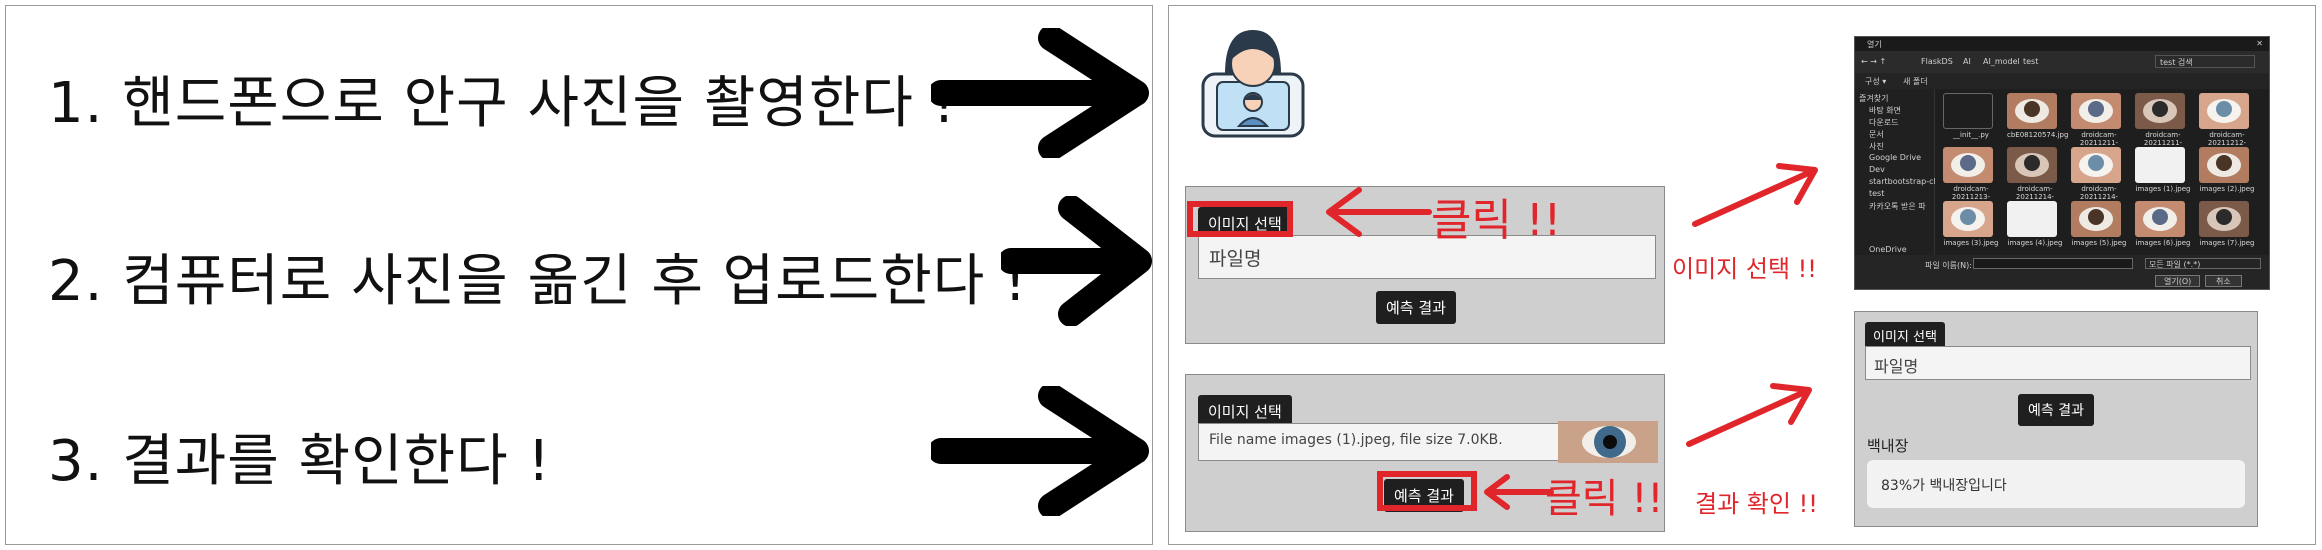 Image resolution: width=2322 pixels, height=550 pixels. What do you see at coordinates (2035, 243) in the screenshot?
I see `file-name: images (4).jpeg` at bounding box center [2035, 243].